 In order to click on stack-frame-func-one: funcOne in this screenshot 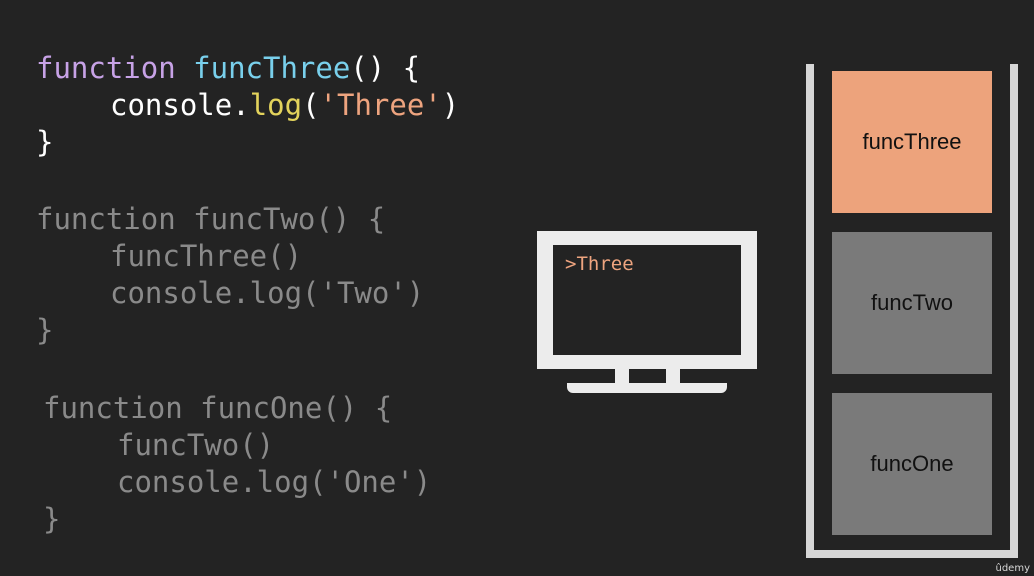, I will do `click(912, 464)`.